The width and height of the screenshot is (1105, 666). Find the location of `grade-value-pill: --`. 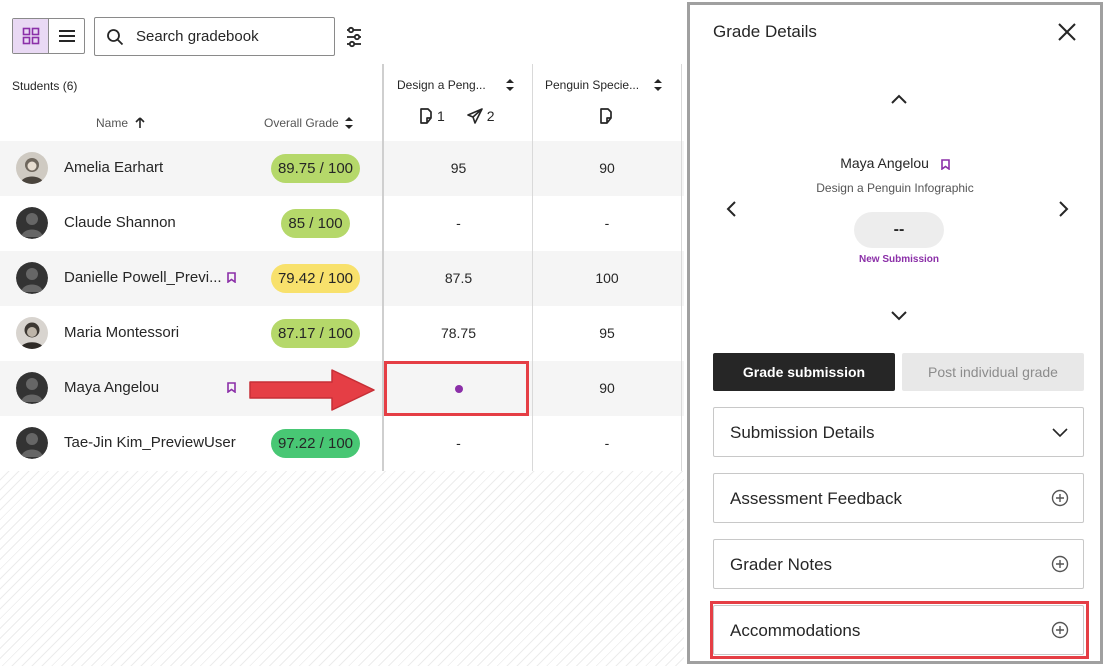

grade-value-pill: -- is located at coordinates (899, 230).